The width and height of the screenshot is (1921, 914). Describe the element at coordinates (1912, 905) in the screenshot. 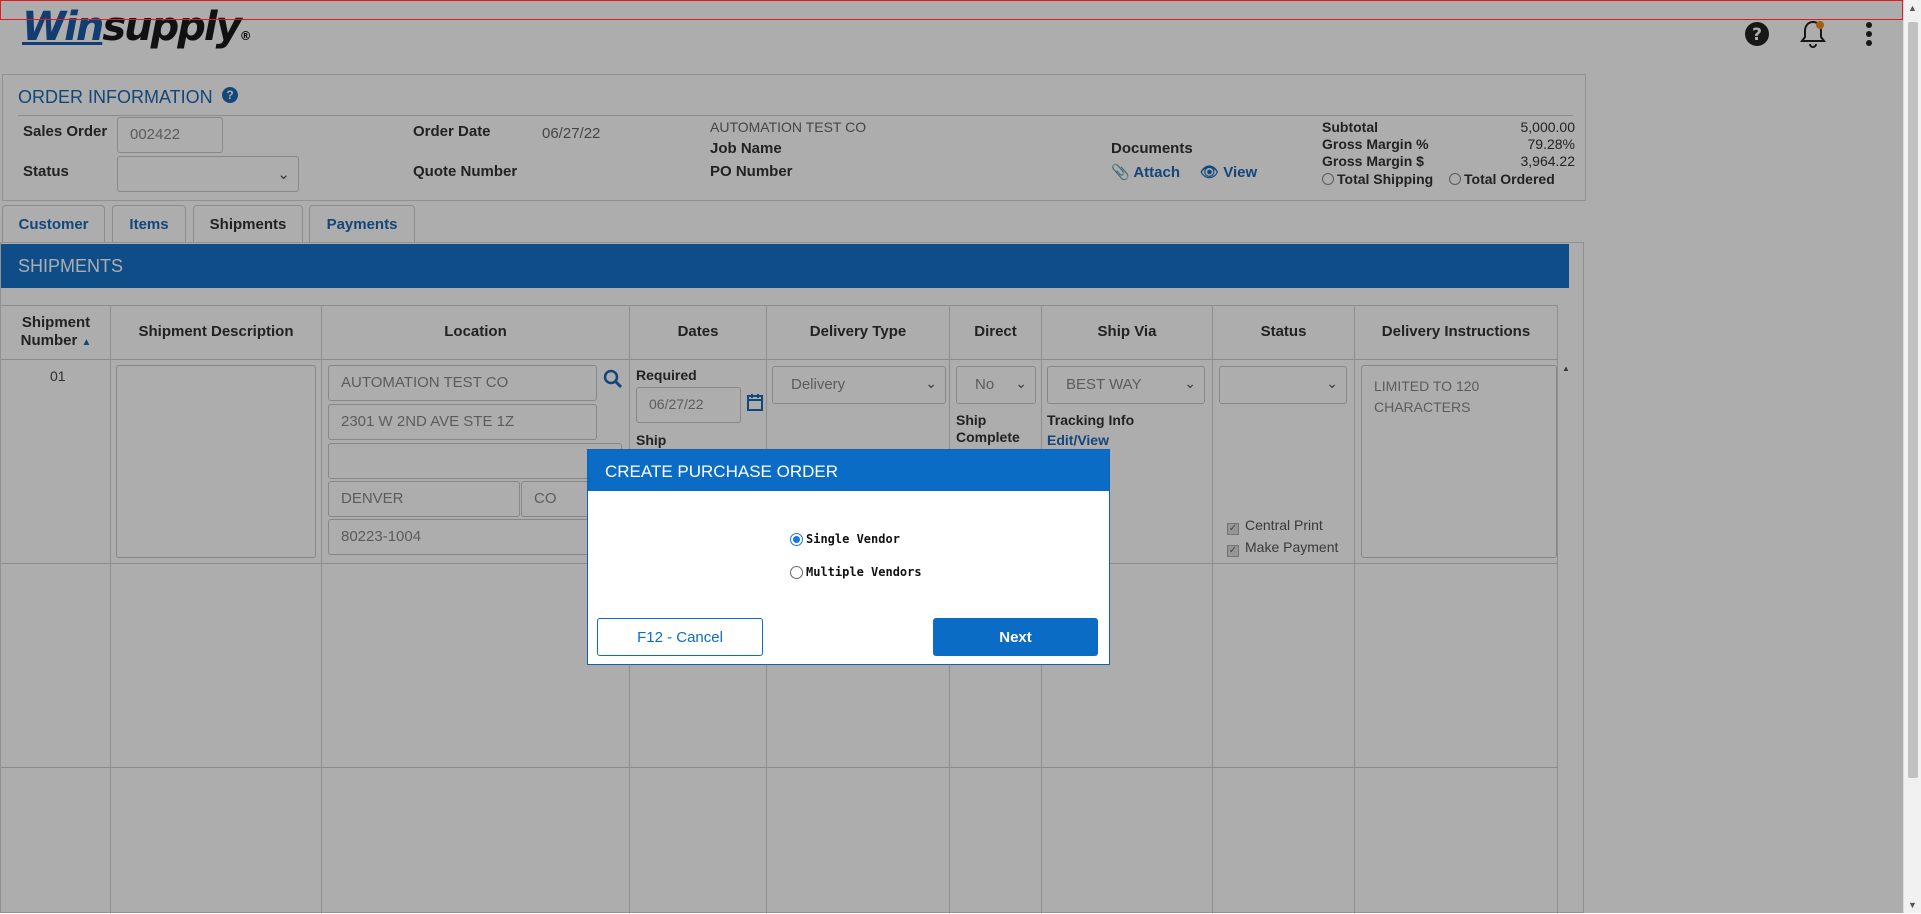

I see `scroll-down-arrow-icon: ▼` at that location.